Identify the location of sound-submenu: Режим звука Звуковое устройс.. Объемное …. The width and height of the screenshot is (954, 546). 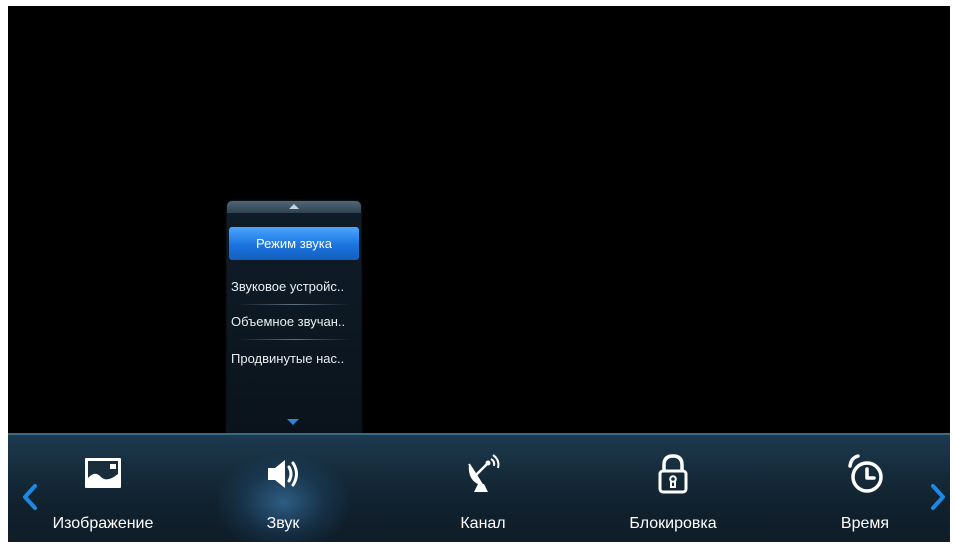
(294, 317).